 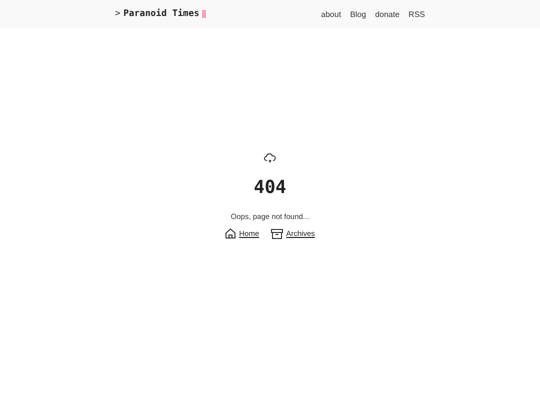 What do you see at coordinates (277, 233) in the screenshot?
I see `archive-icon` at bounding box center [277, 233].